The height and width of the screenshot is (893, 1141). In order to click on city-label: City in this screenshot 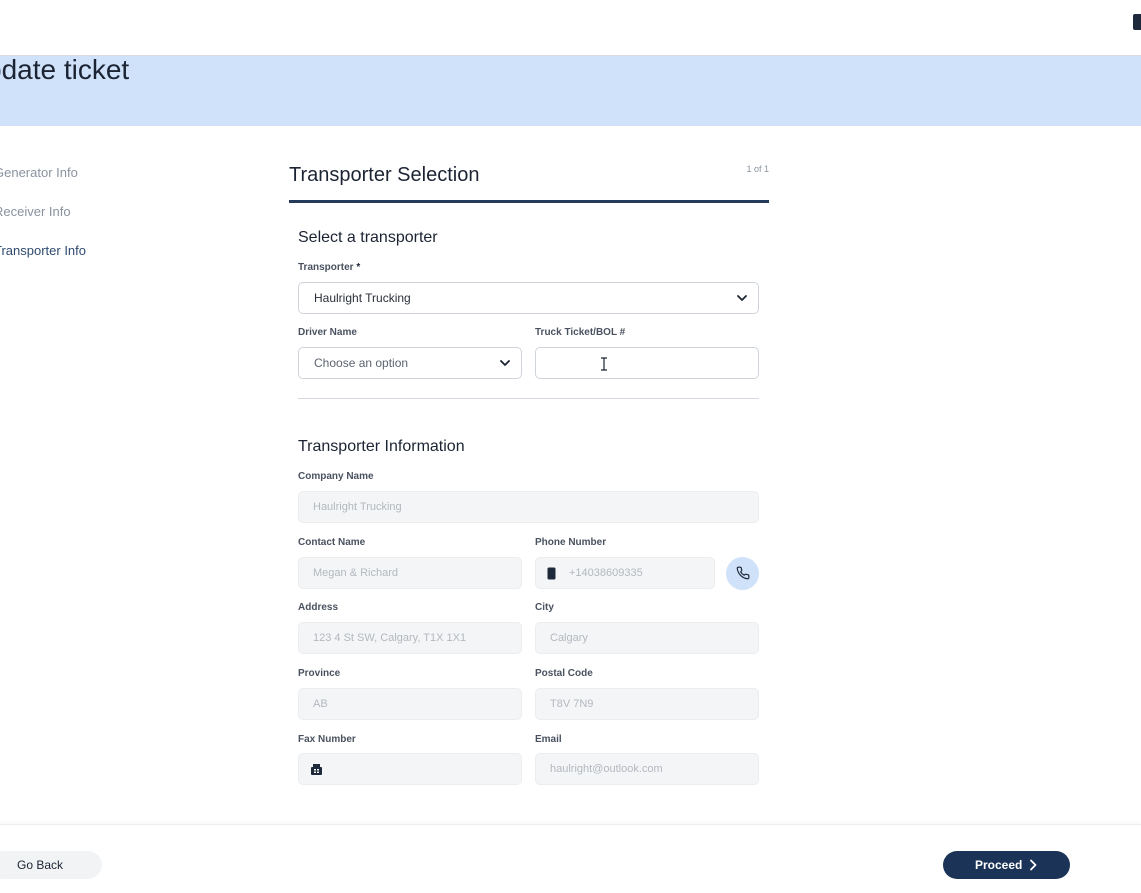, I will do `click(544, 607)`.